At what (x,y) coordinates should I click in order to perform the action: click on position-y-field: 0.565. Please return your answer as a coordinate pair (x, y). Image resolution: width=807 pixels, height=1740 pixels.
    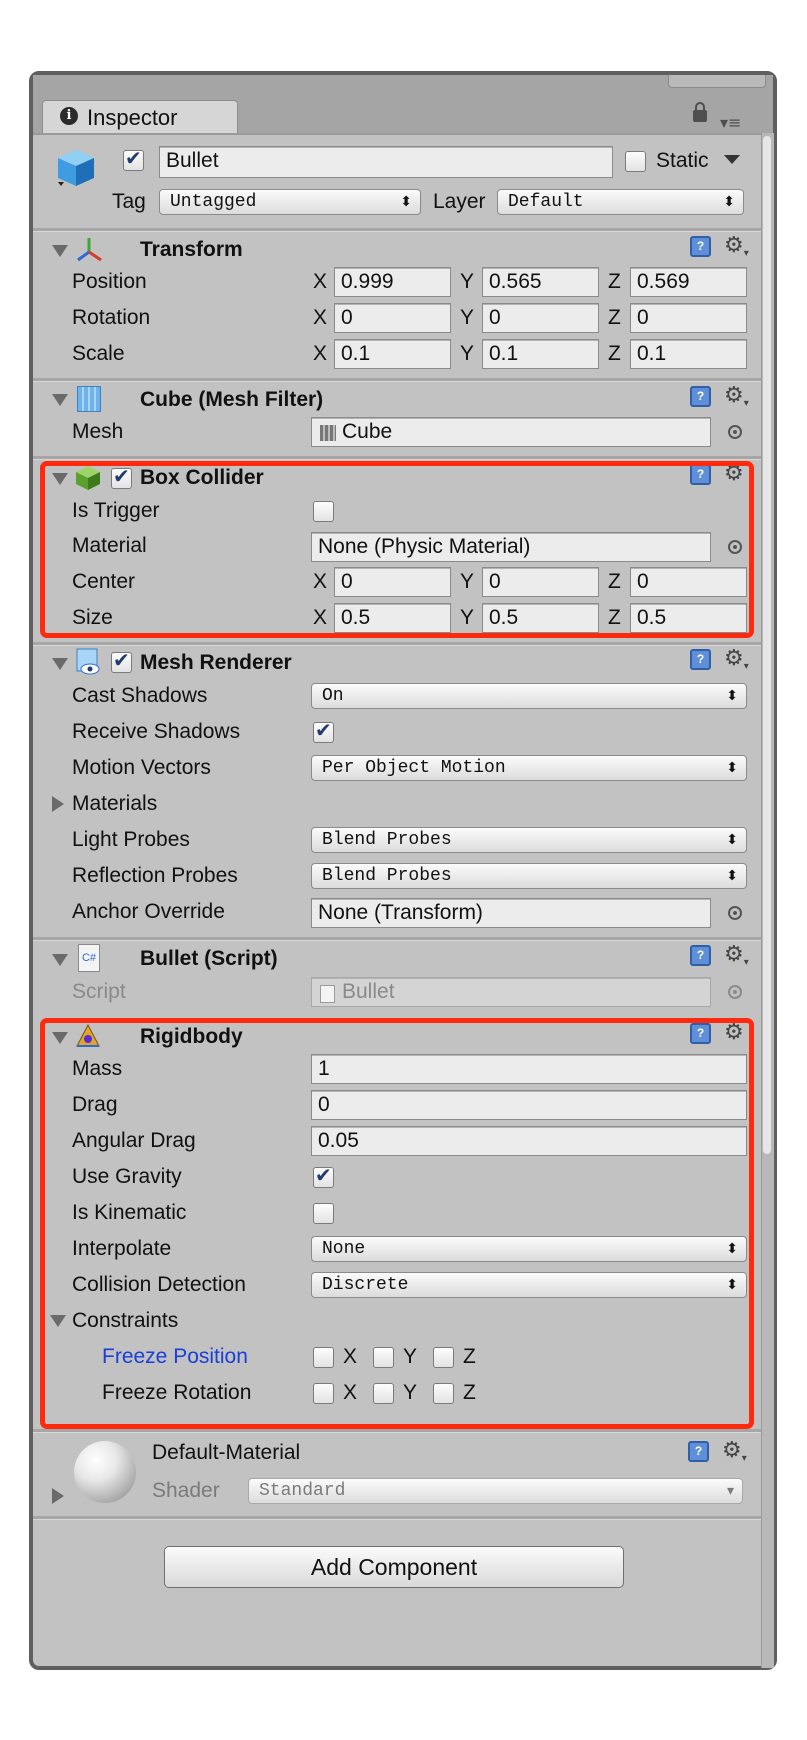
    Looking at the image, I should click on (540, 282).